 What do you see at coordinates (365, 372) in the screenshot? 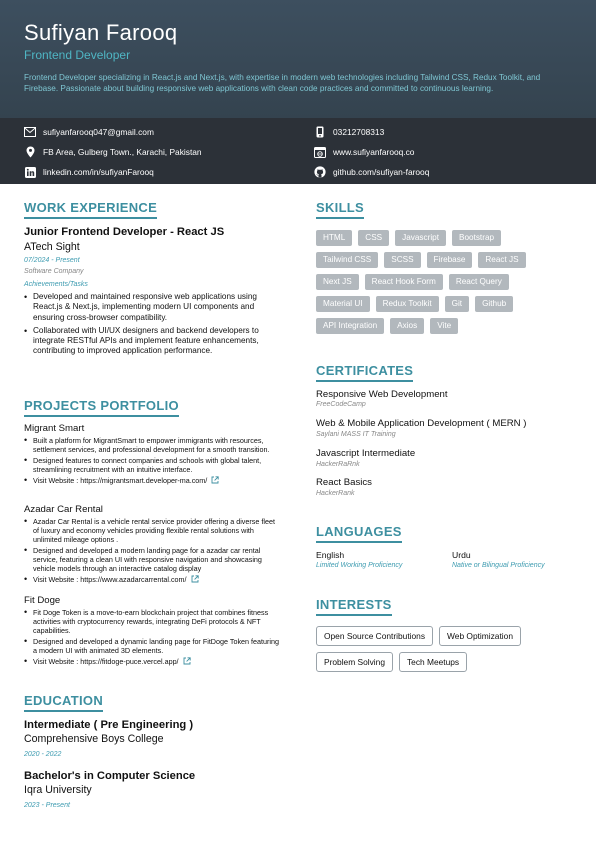
I see `certificates-heading: CERTIFICATES` at bounding box center [365, 372].